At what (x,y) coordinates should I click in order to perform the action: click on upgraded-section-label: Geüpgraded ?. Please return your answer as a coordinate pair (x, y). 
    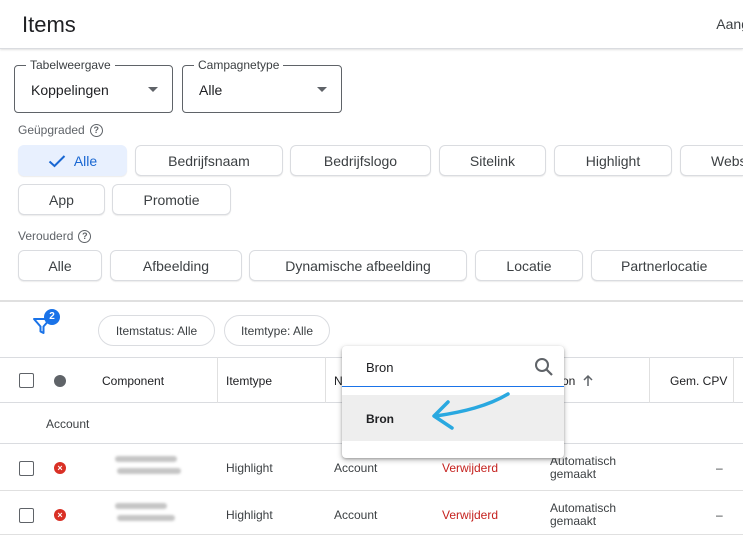
    Looking at the image, I should click on (60, 130).